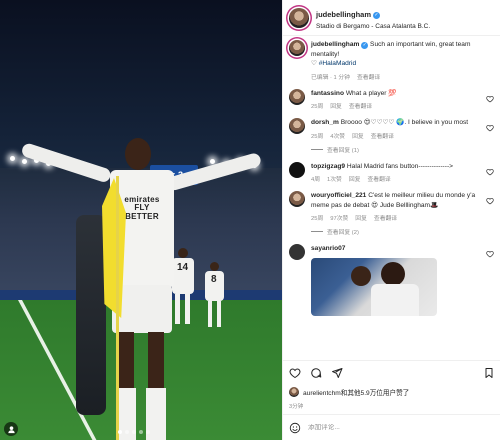  I want to click on likes-summary: aurelientchm和其他5.9万位用户赞了, so click(392, 392).